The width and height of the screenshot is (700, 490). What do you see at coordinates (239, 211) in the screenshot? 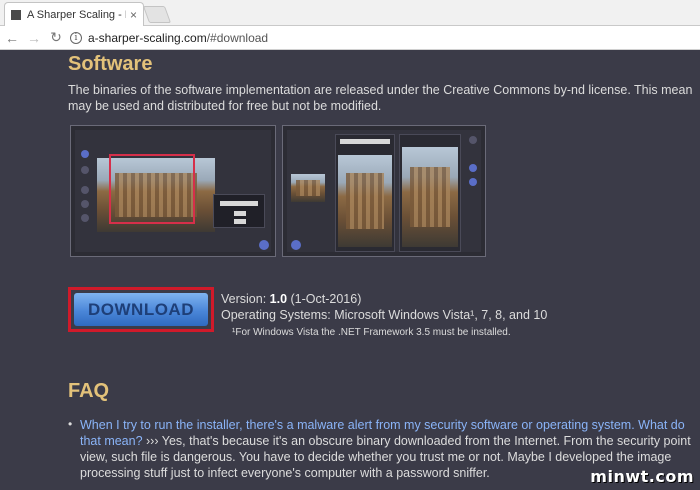
I see `settings-panel` at bounding box center [239, 211].